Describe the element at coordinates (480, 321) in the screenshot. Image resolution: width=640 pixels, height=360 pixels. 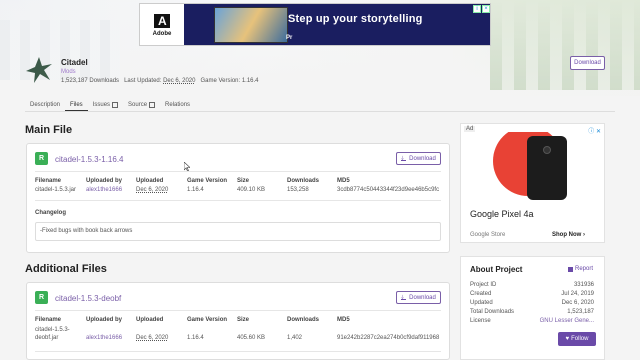
I see `about-key-license: License` at that location.